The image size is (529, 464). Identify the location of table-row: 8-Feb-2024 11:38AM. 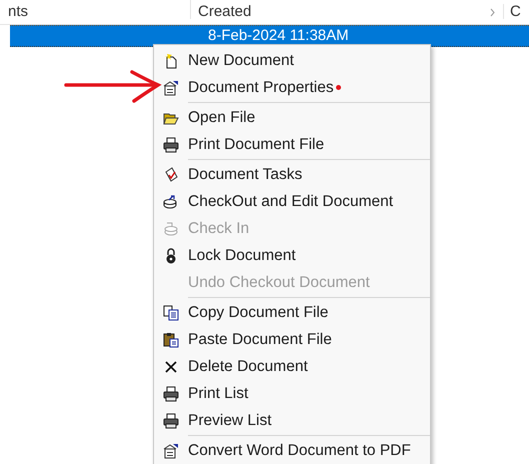
(269, 36).